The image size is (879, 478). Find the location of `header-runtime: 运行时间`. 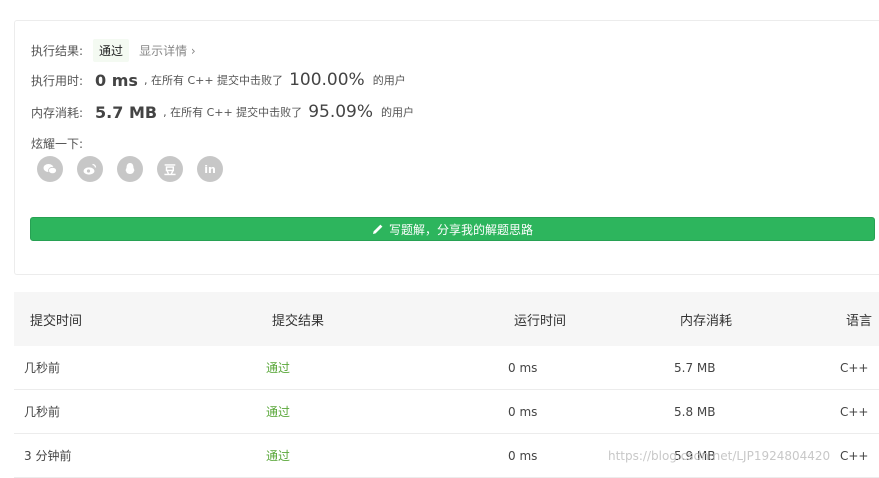

header-runtime: 运行时间 is located at coordinates (540, 319).